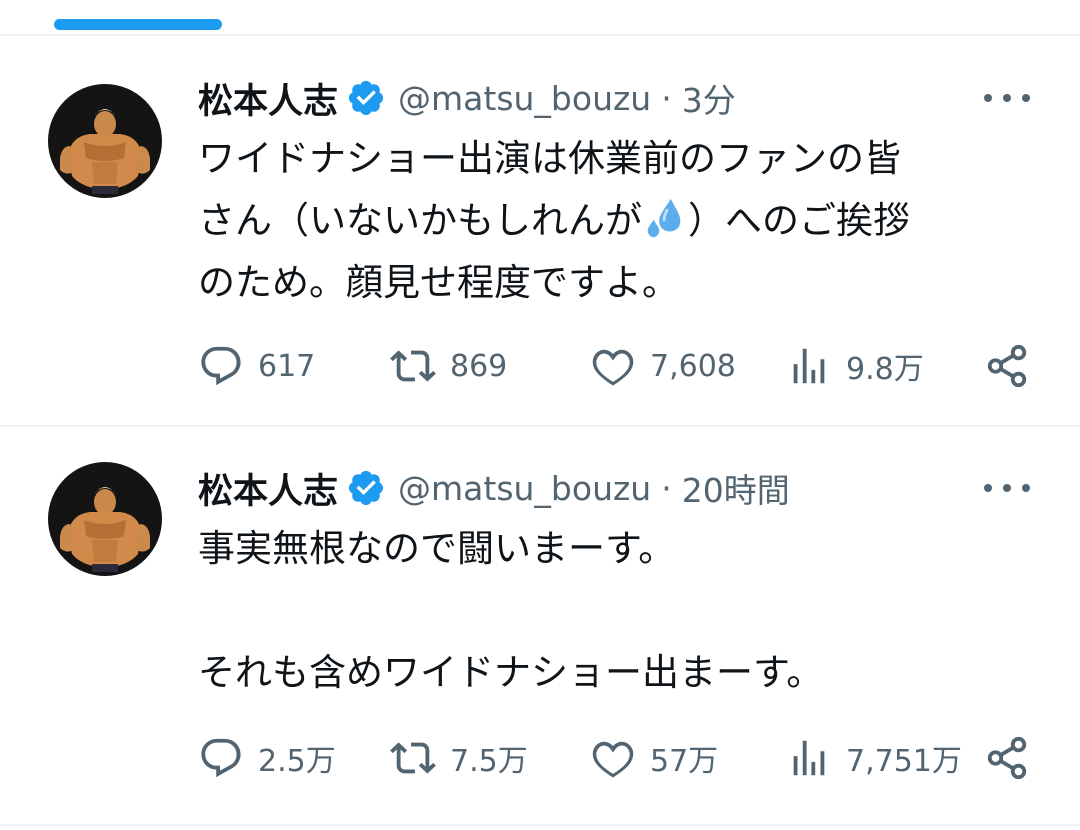  Describe the element at coordinates (479, 366) in the screenshot. I see `retweet-count: 869` at that location.